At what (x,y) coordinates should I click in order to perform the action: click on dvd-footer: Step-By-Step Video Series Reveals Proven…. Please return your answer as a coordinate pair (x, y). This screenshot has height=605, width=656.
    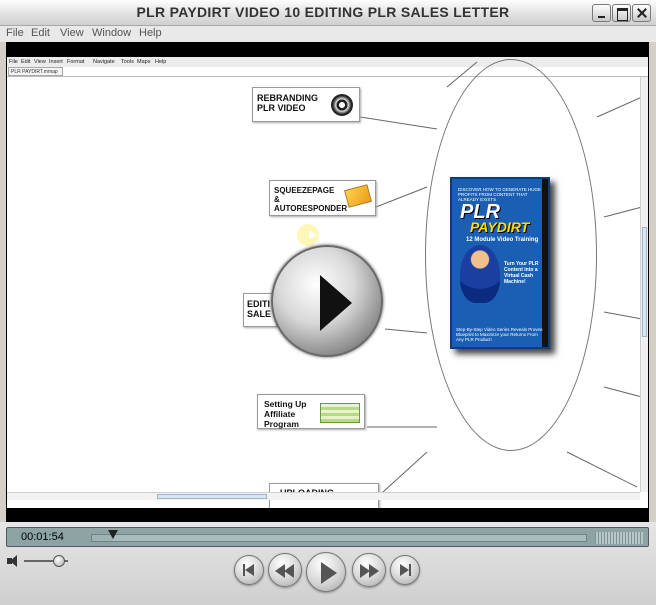
    Looking at the image, I should click on (499, 334).